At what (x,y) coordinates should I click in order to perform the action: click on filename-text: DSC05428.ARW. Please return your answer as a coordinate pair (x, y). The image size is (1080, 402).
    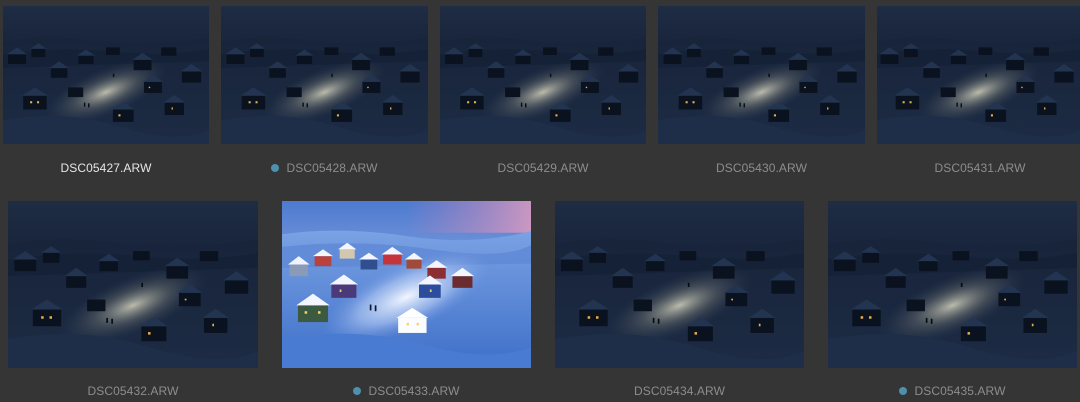
    Looking at the image, I should click on (332, 168).